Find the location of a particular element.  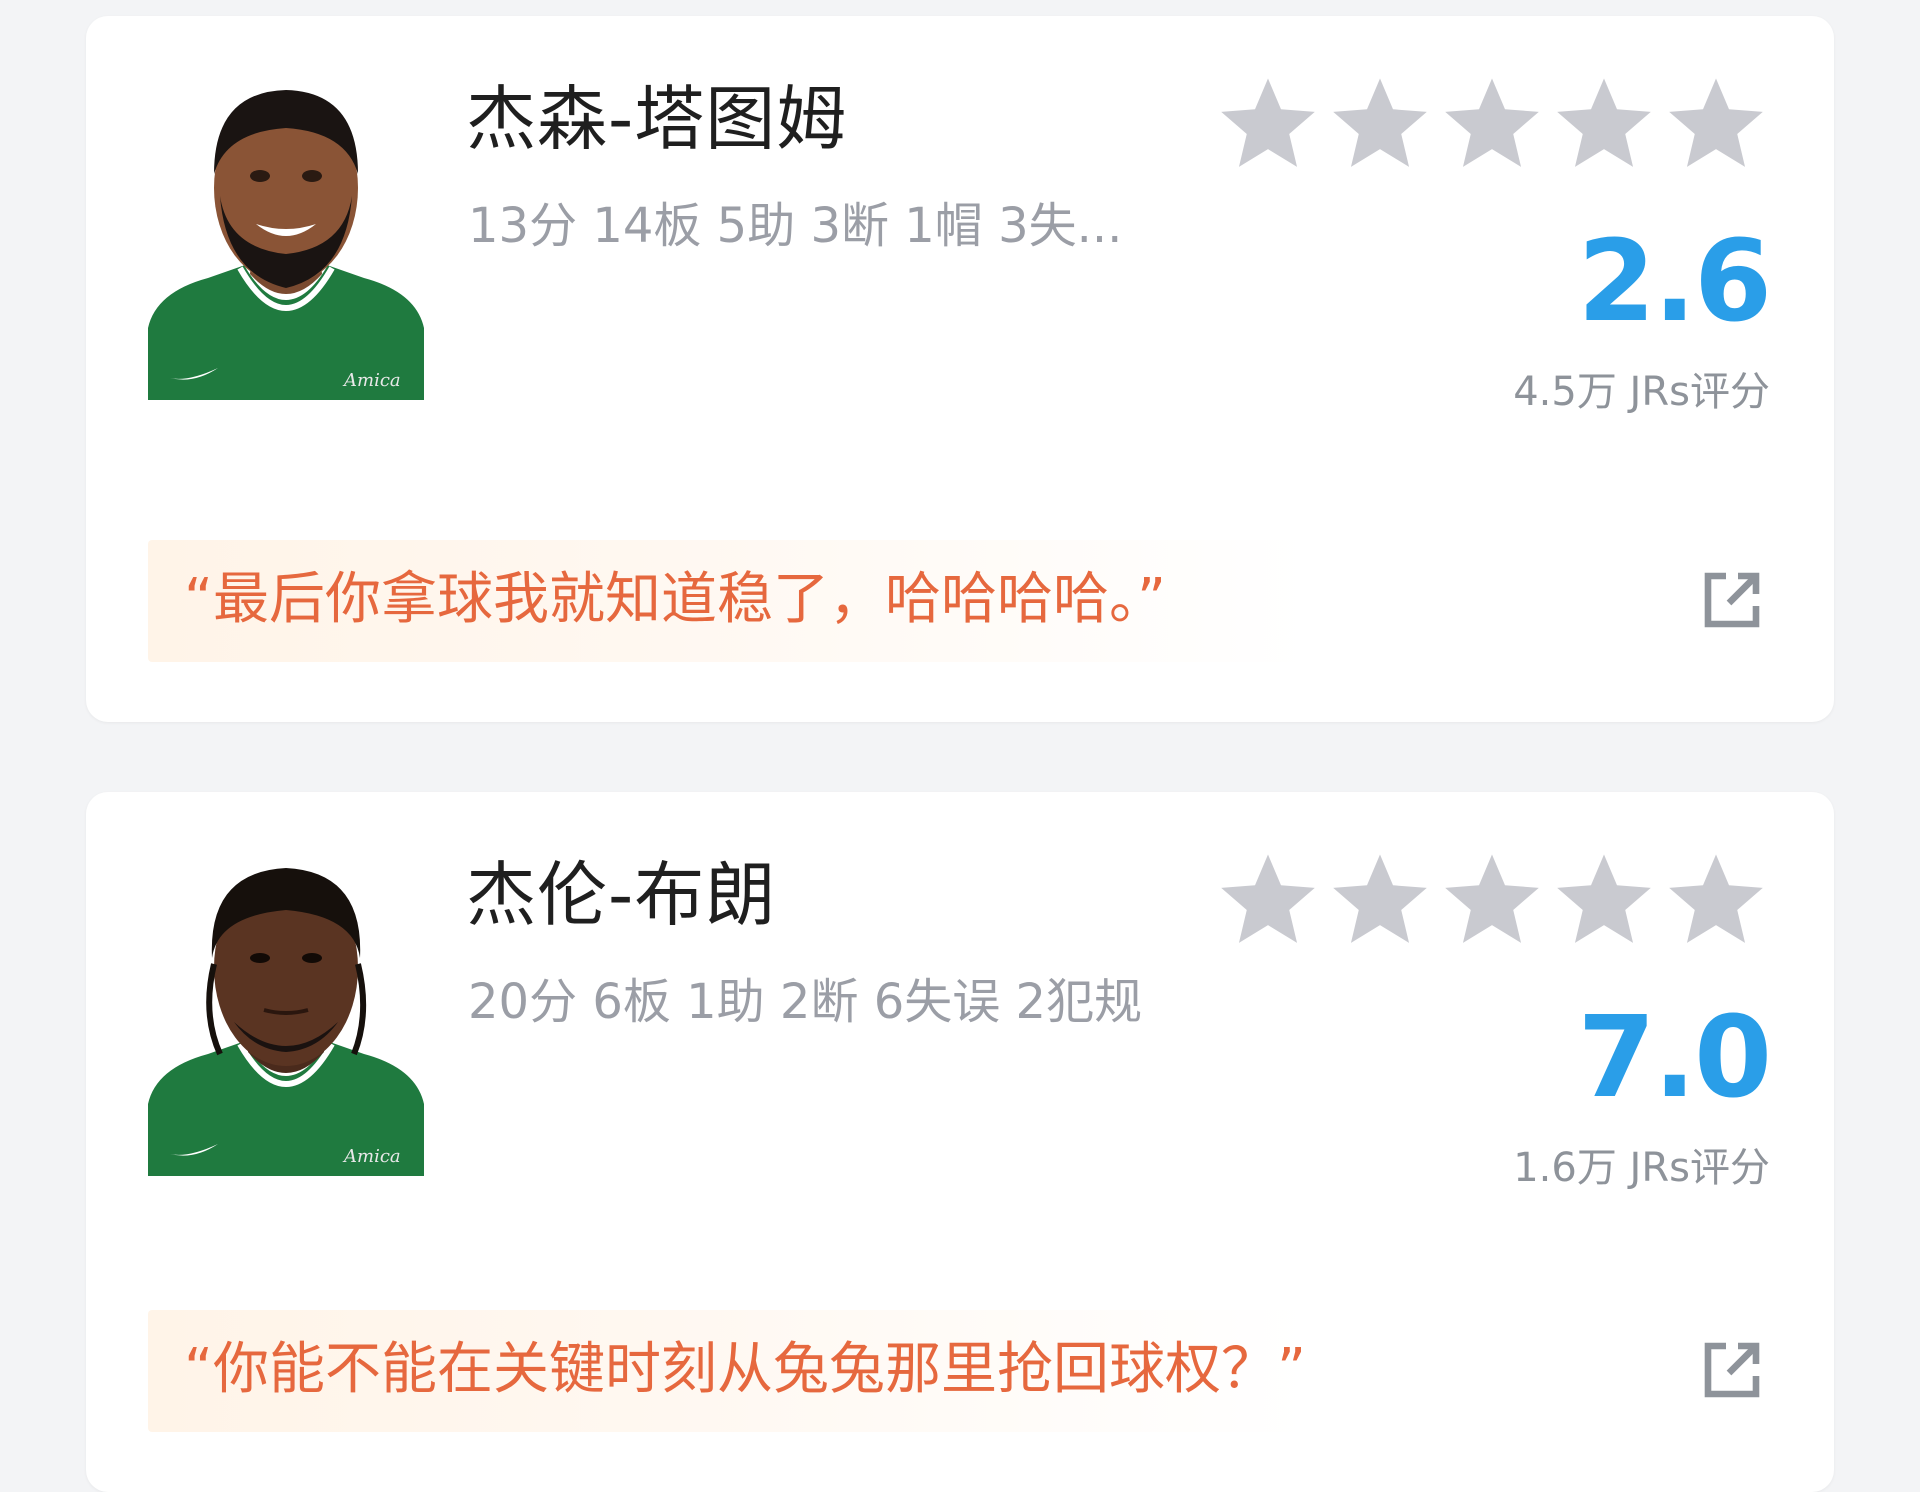

top-comment: “你能不能在关键时刻从兔兔那里抢回球权？” is located at coordinates (728, 1371).